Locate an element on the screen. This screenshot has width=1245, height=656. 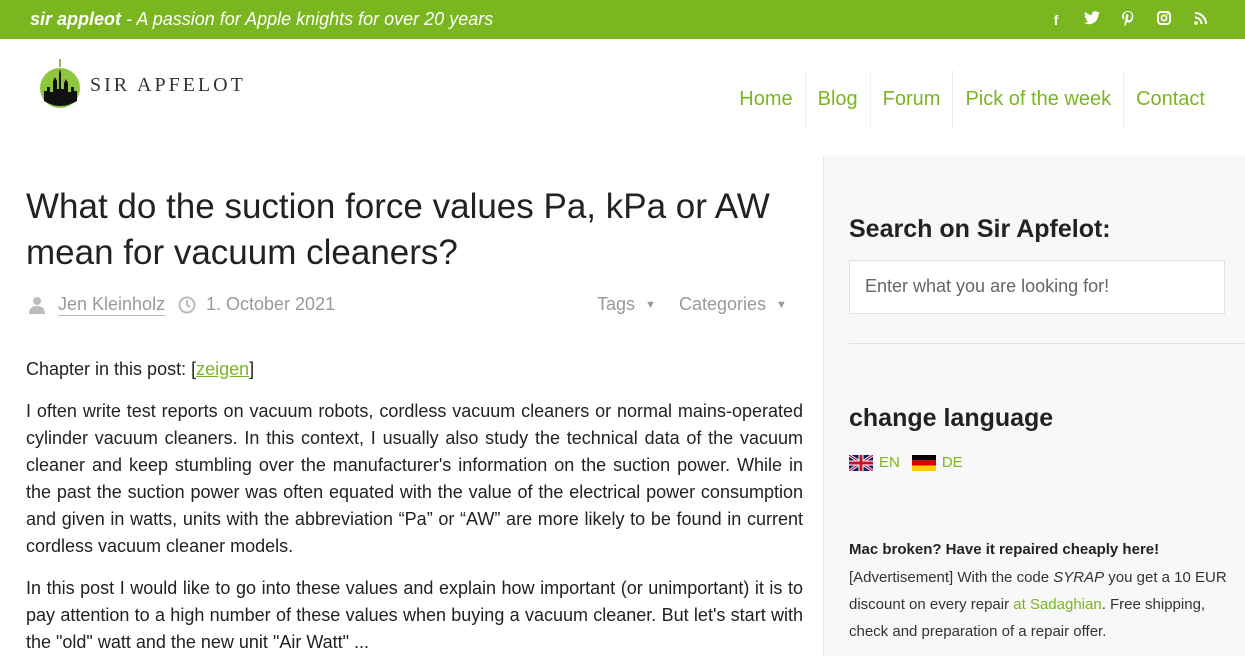
search-heading: Search on Sir Apfelot: is located at coordinates (980, 229).